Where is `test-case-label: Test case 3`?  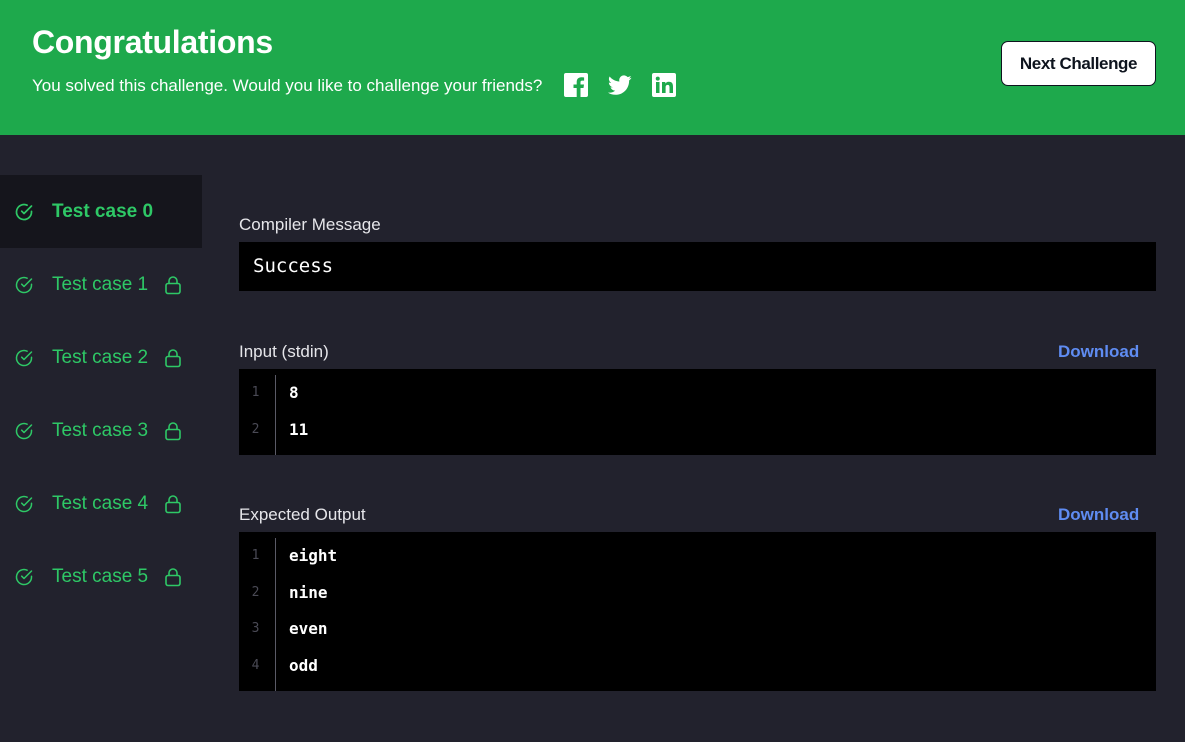 test-case-label: Test case 3 is located at coordinates (100, 430).